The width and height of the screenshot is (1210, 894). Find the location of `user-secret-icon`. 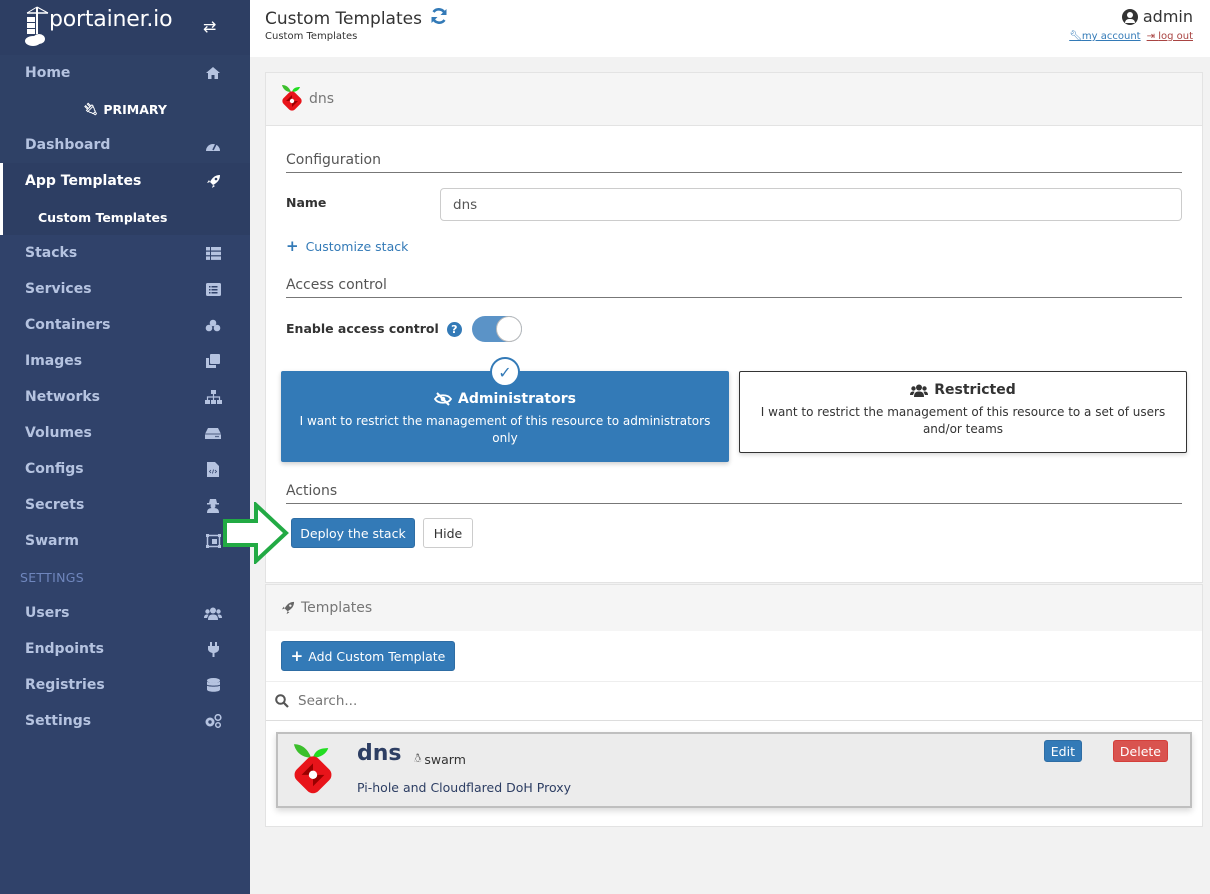

user-secret-icon is located at coordinates (213, 505).